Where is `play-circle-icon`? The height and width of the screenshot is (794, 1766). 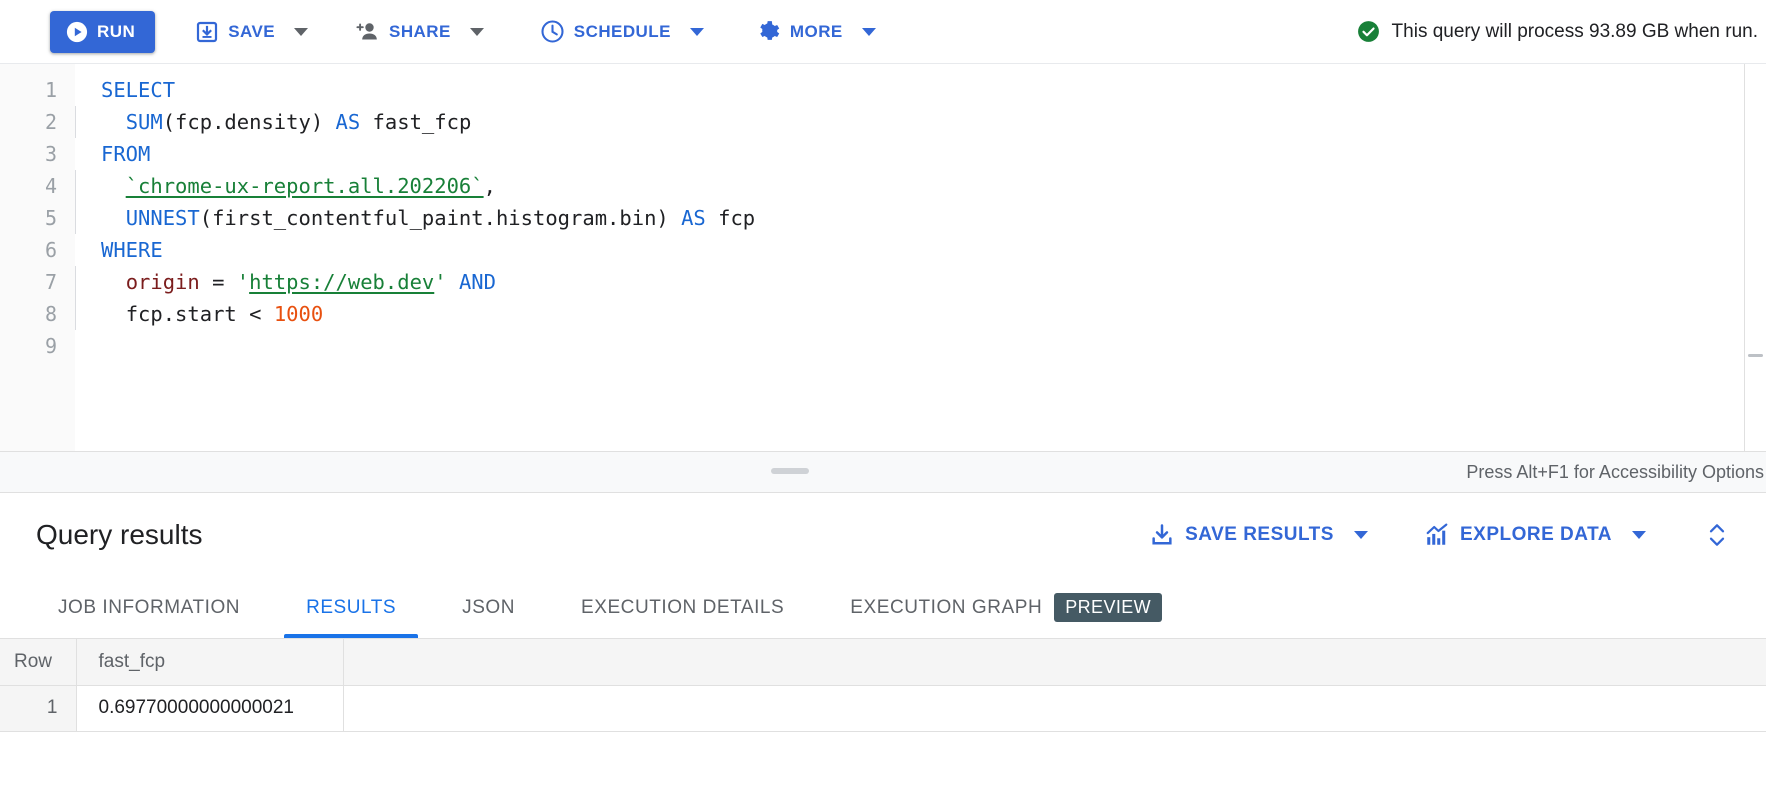
play-circle-icon is located at coordinates (77, 32).